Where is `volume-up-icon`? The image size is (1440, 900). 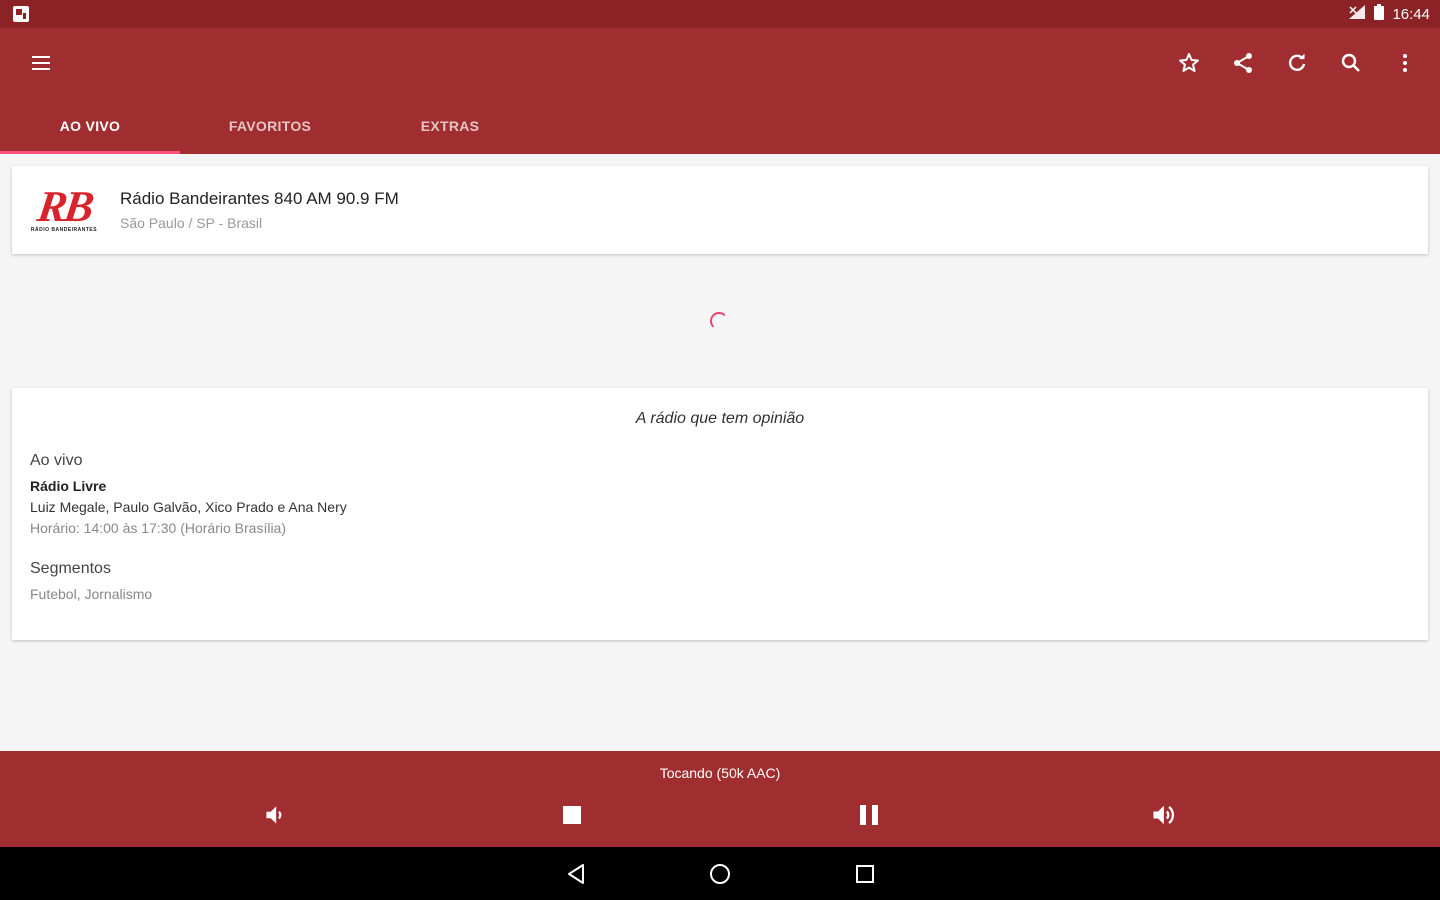
volume-up-icon is located at coordinates (1165, 815).